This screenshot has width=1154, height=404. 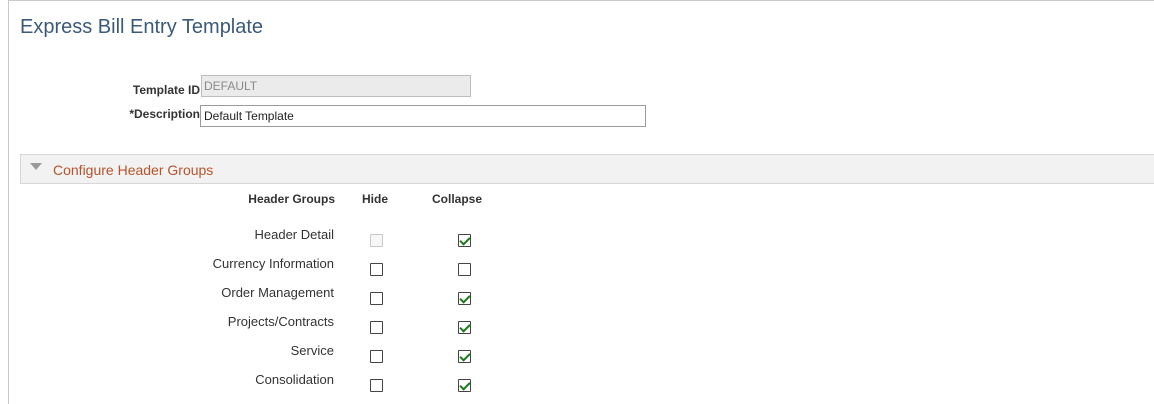 What do you see at coordinates (164, 114) in the screenshot?
I see `description-label: *Description` at bounding box center [164, 114].